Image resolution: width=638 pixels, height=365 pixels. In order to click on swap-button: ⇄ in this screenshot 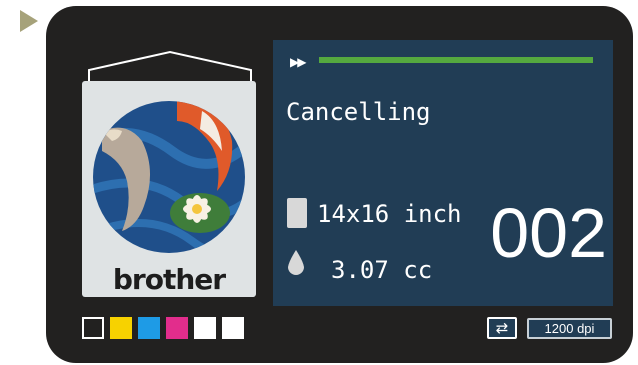, I will do `click(502, 328)`.